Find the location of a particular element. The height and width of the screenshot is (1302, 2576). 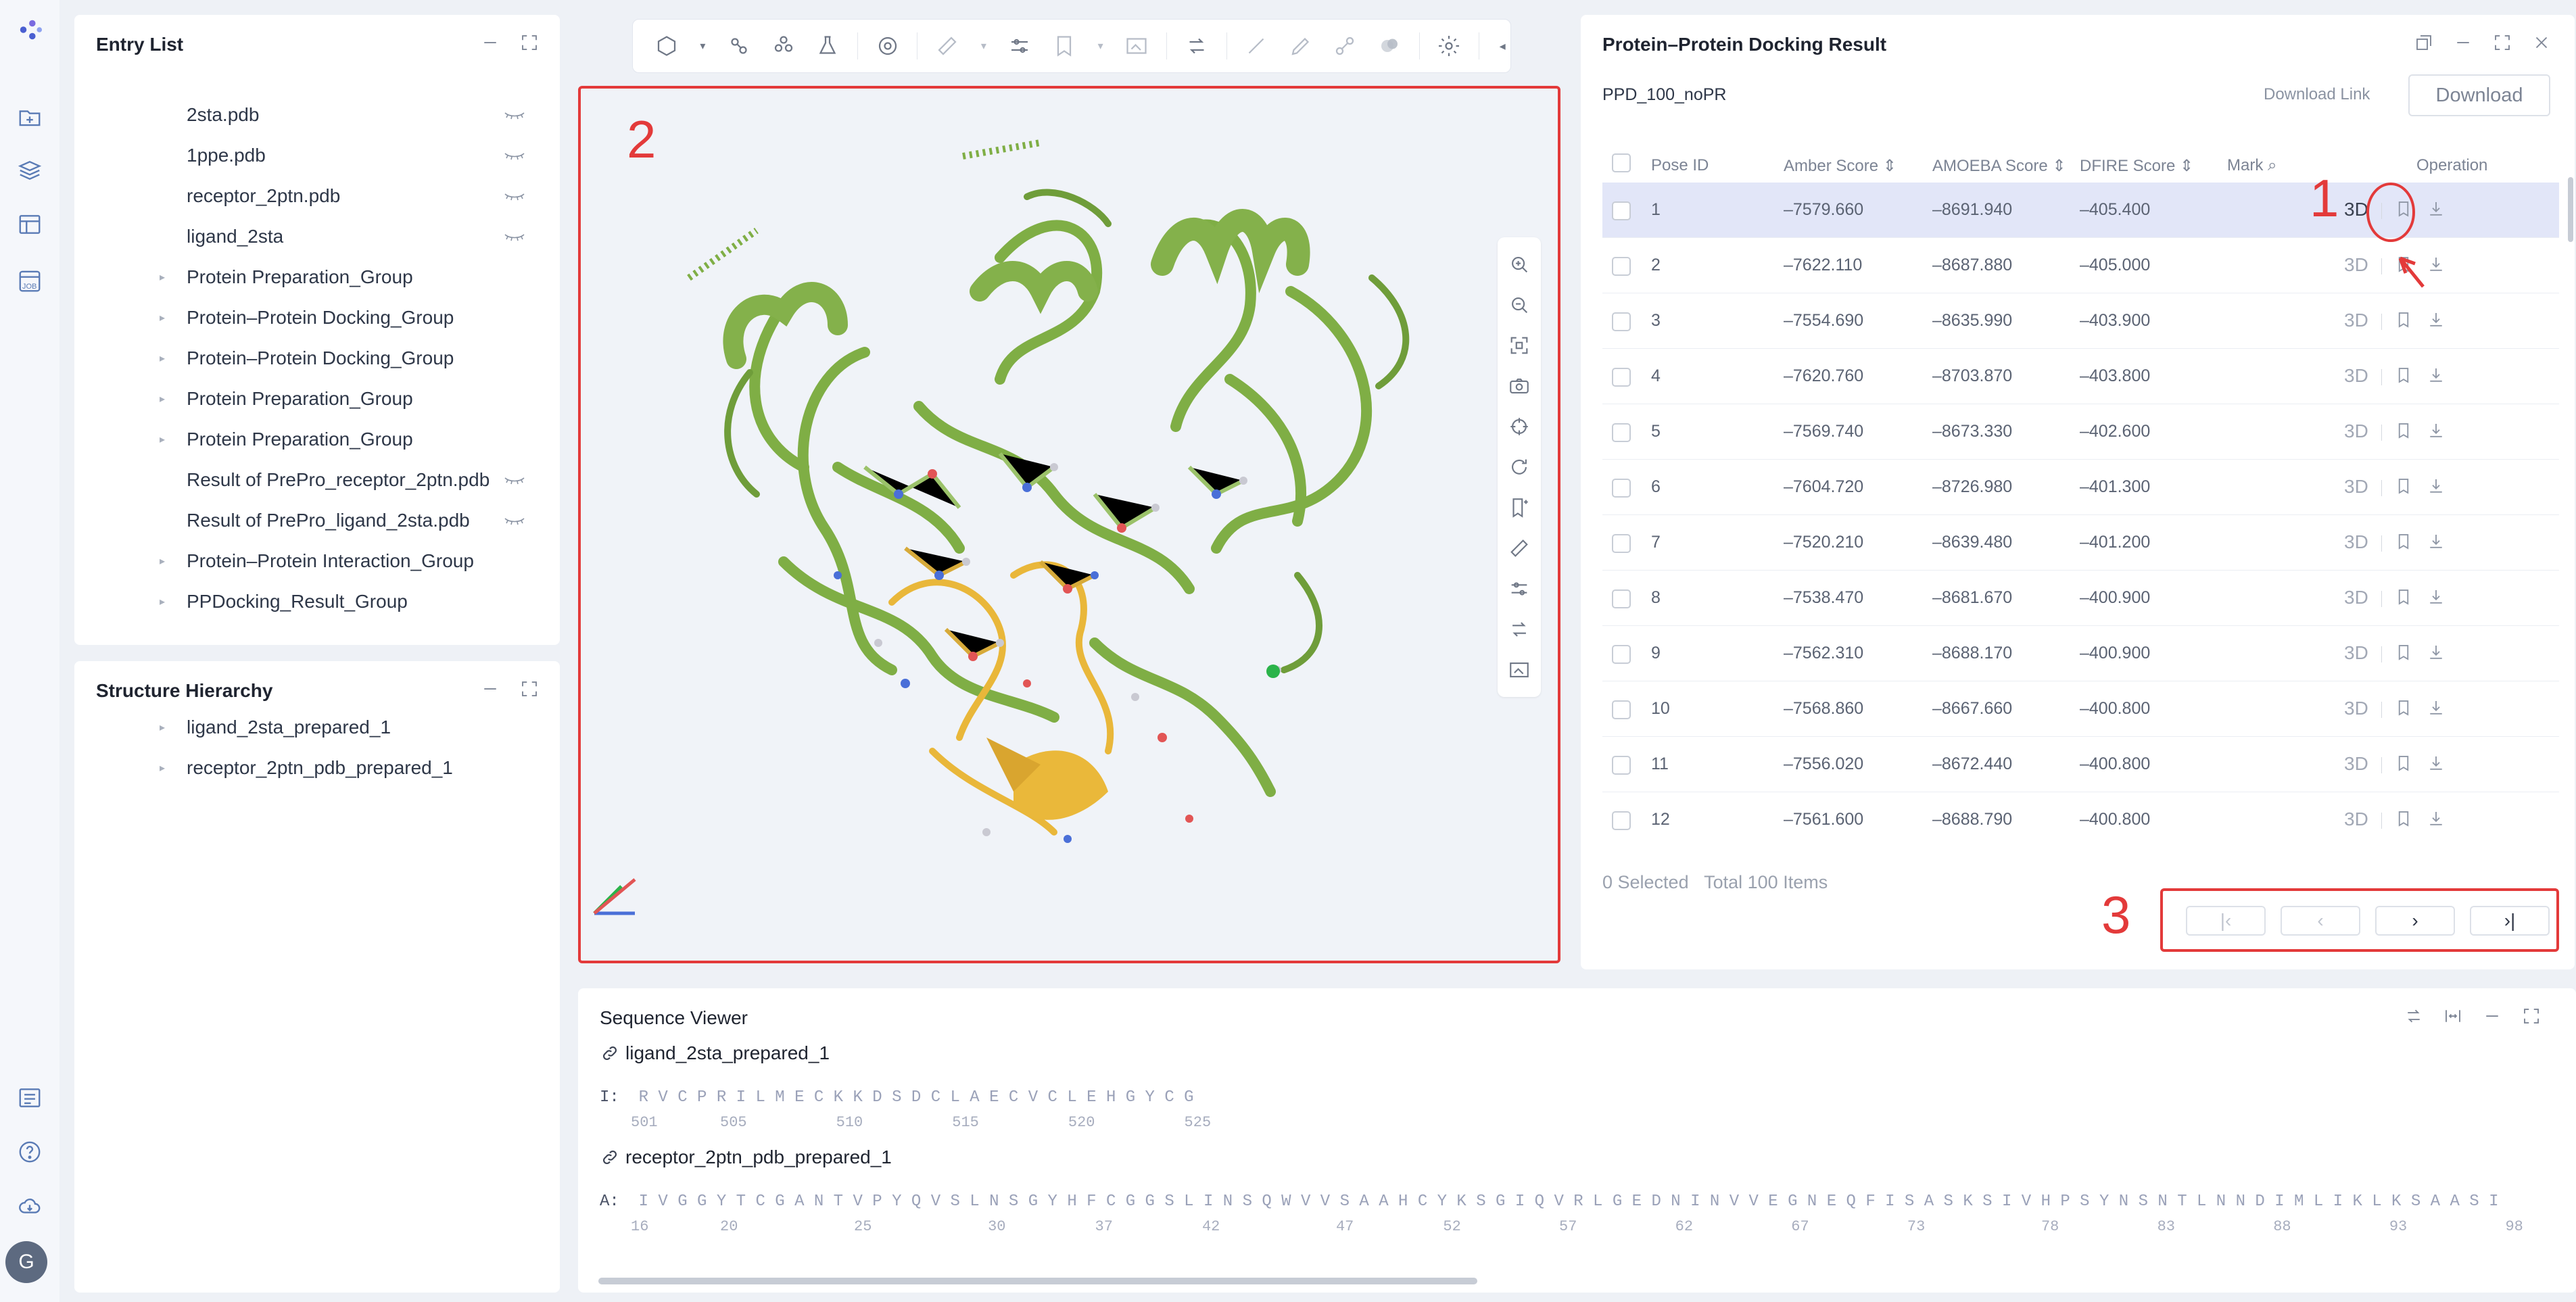

popout-icon is located at coordinates (2424, 44).